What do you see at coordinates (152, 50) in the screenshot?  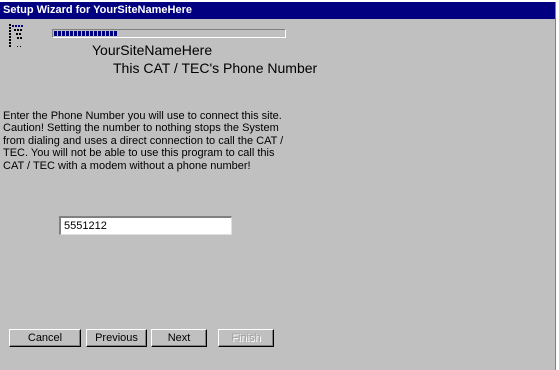 I see `site-name-heading: YourSiteNameHere` at bounding box center [152, 50].